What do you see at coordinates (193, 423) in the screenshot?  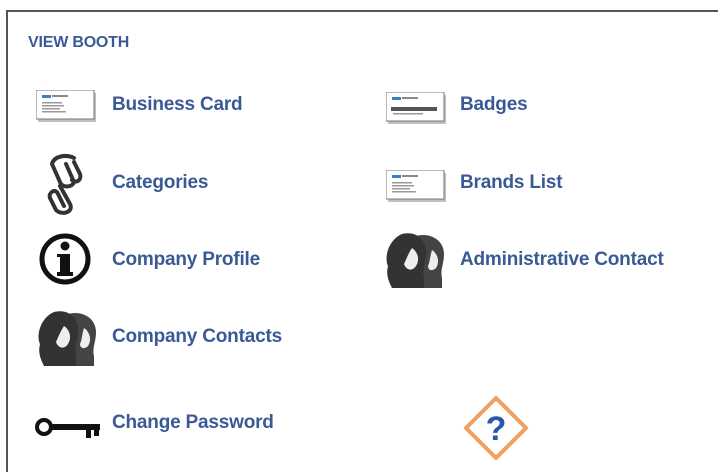 I see `change-password-link: Change Password` at bounding box center [193, 423].